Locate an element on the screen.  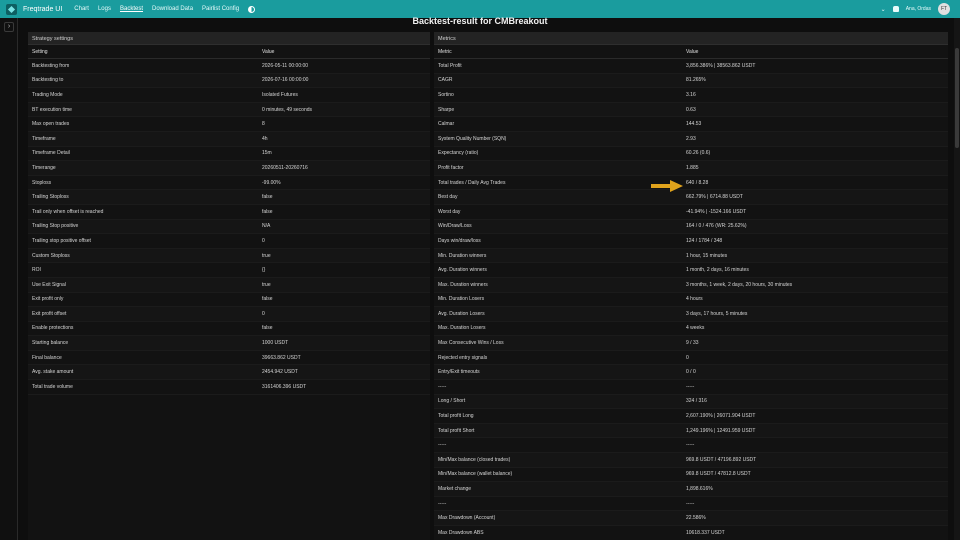
cell-label: Max Drawdown ABS is located at coordinates (461, 532).